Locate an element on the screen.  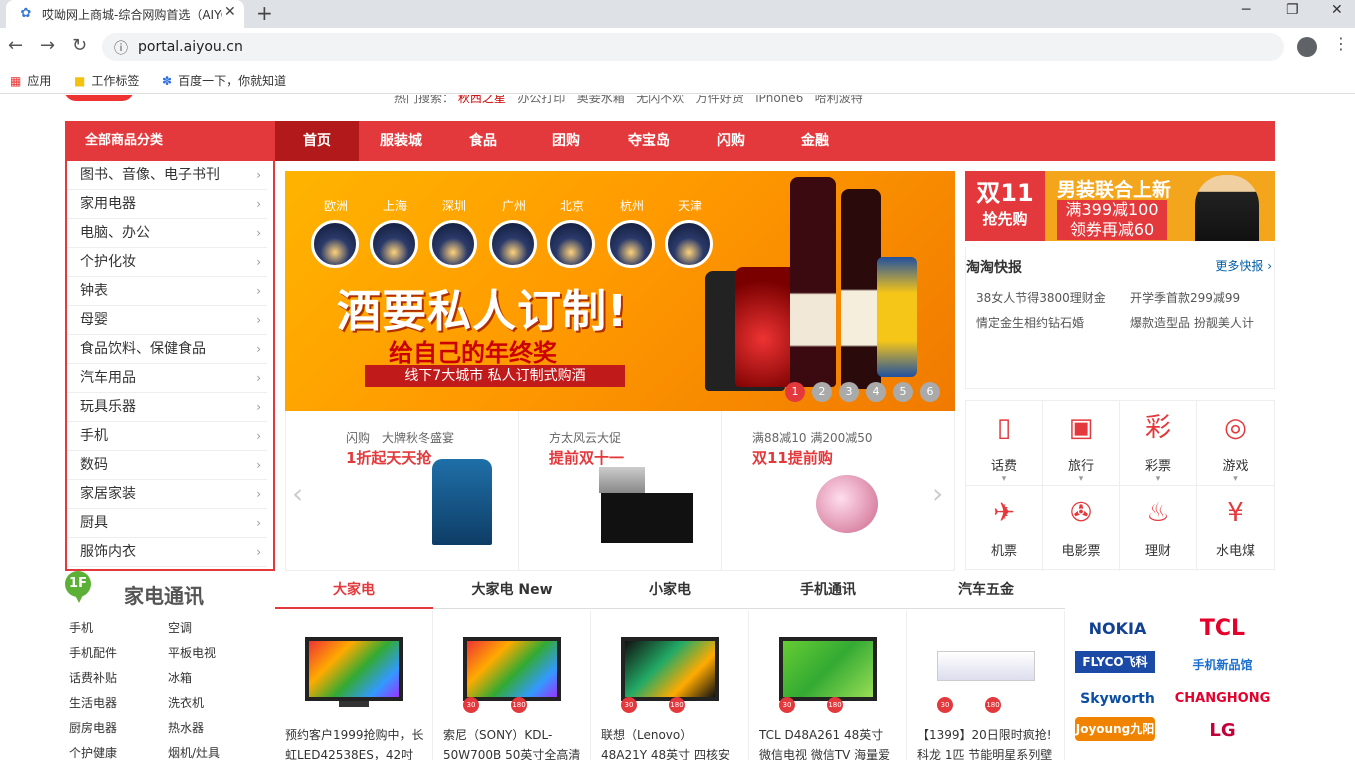
minimize-icon: ─ is located at coordinates (1246, 10).